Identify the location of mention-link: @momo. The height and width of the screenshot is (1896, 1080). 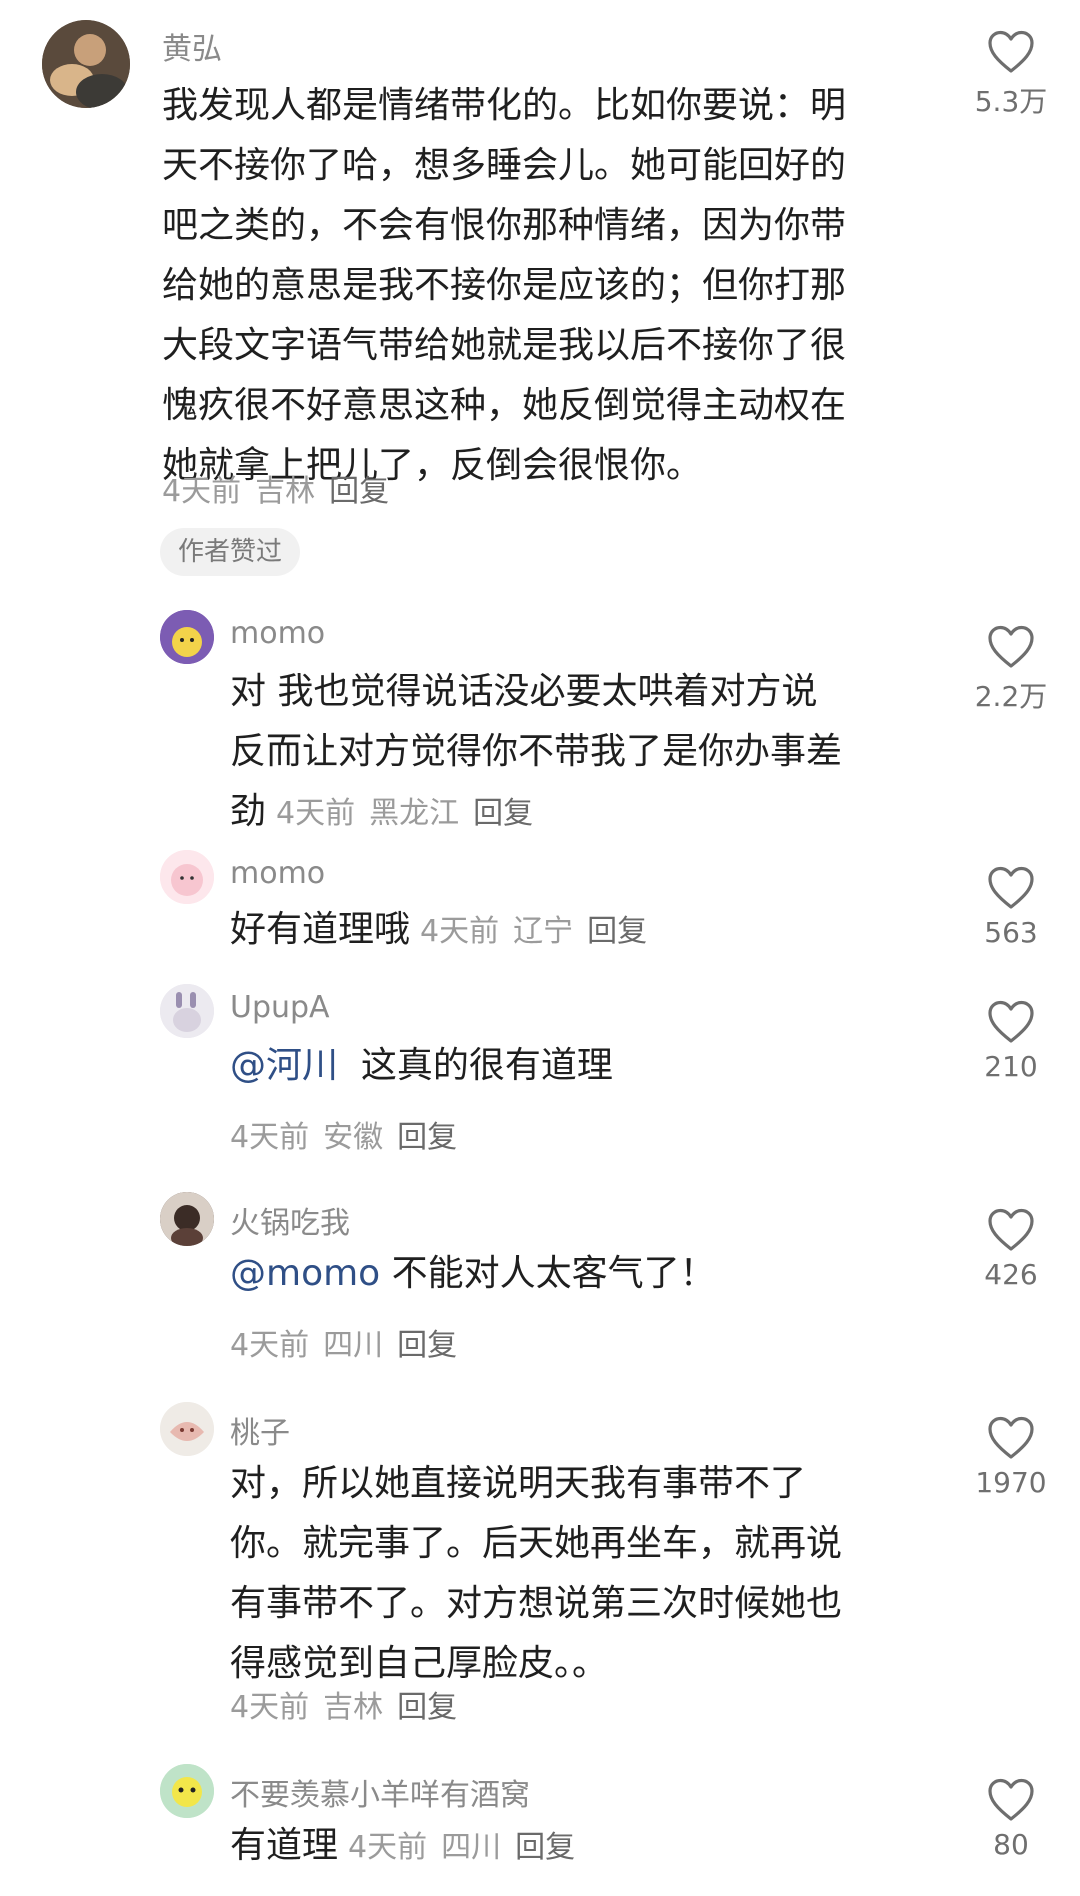
(305, 1273).